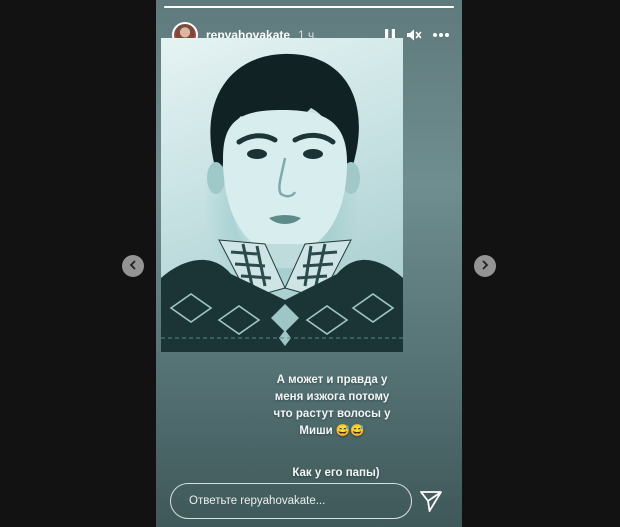 This screenshot has width=620, height=527. I want to click on mute-icon, so click(414, 35).